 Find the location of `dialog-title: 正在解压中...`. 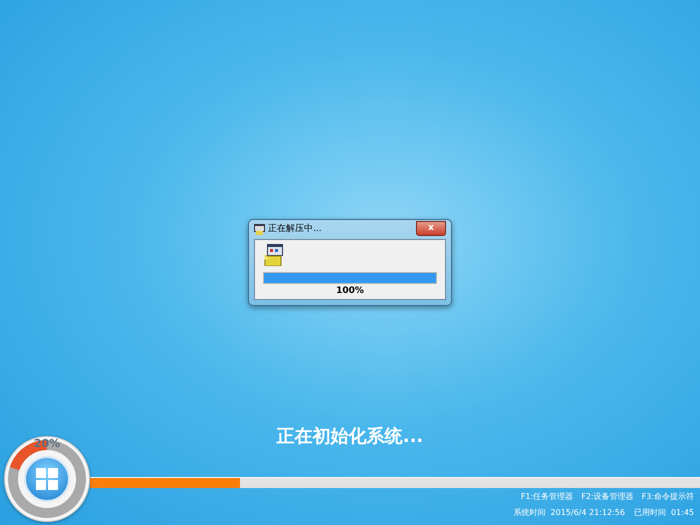

dialog-title: 正在解压中... is located at coordinates (295, 229).